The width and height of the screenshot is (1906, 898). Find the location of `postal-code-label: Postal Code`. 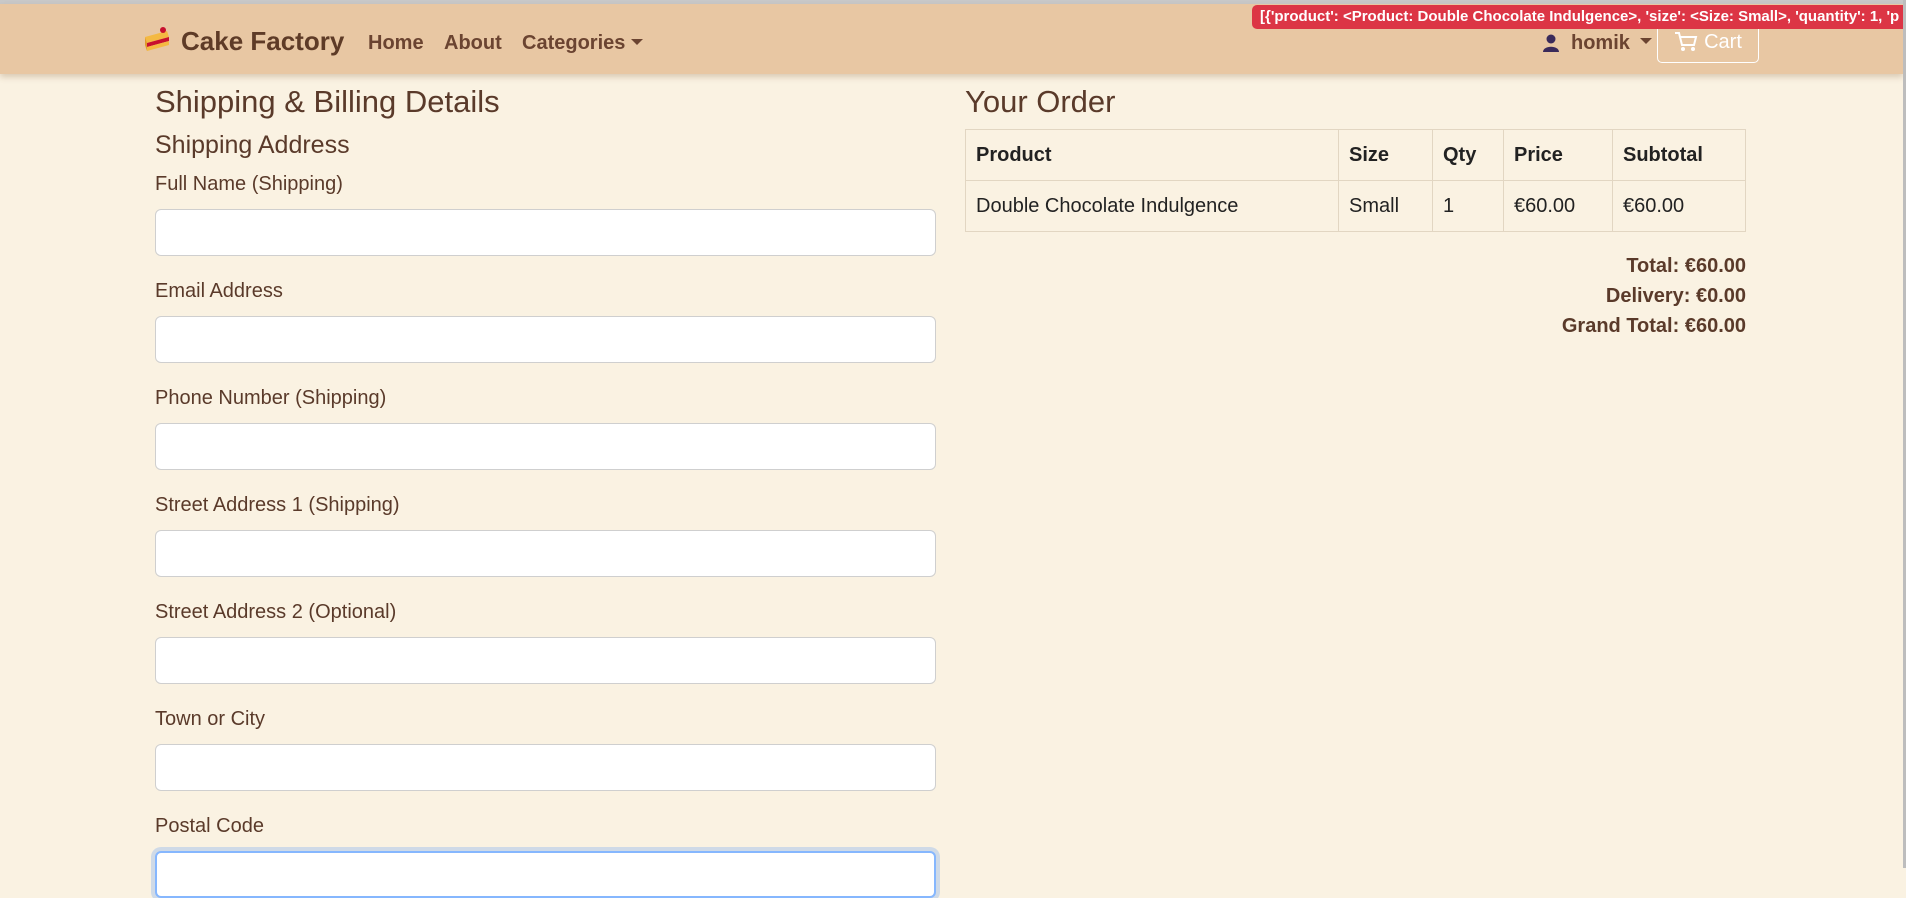

postal-code-label: Postal Code is located at coordinates (209, 826).